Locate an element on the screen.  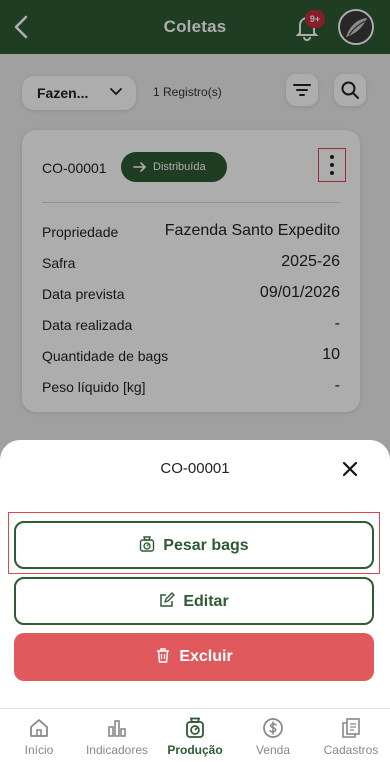
nav-item-cadastros: Cadastros is located at coordinates (351, 739).